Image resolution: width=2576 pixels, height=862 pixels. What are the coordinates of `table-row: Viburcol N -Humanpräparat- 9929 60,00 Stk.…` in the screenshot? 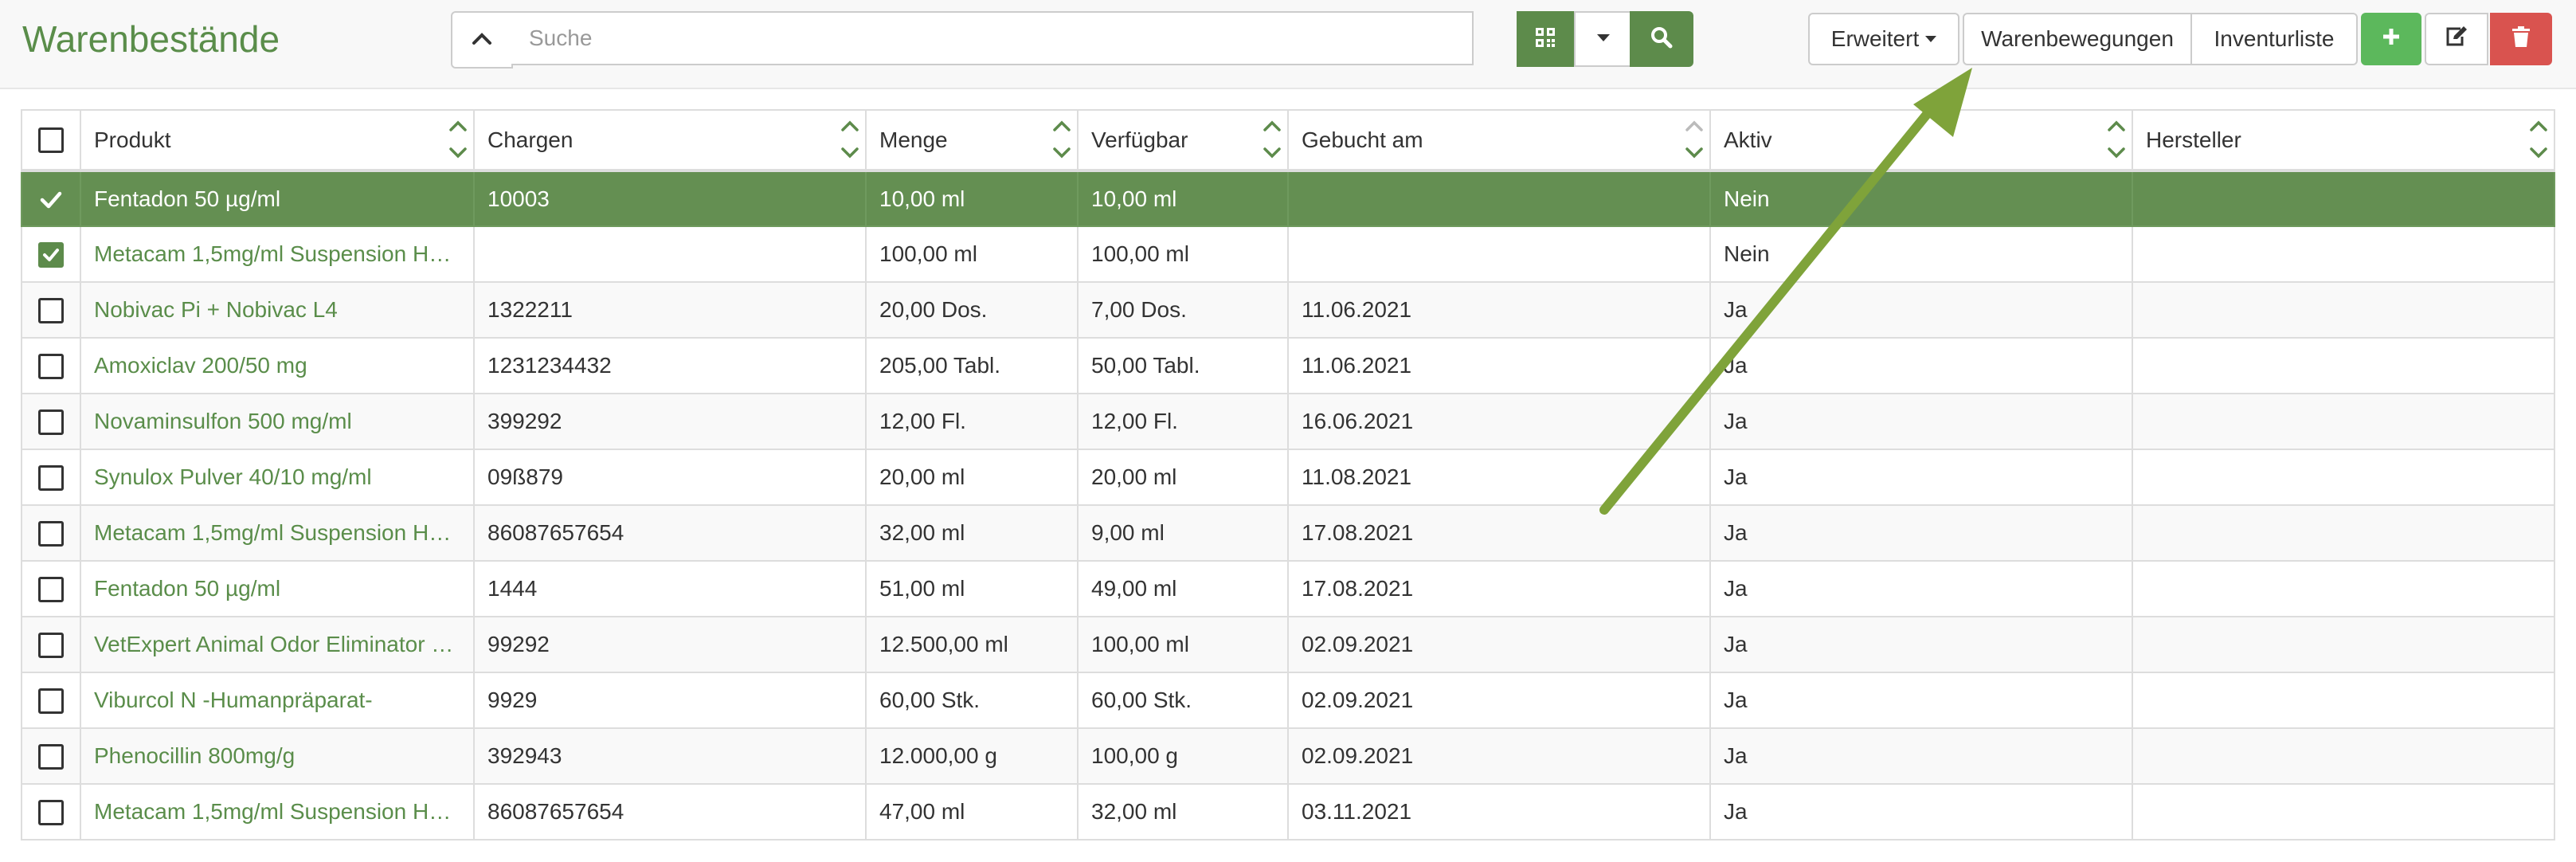 It's located at (1288, 700).